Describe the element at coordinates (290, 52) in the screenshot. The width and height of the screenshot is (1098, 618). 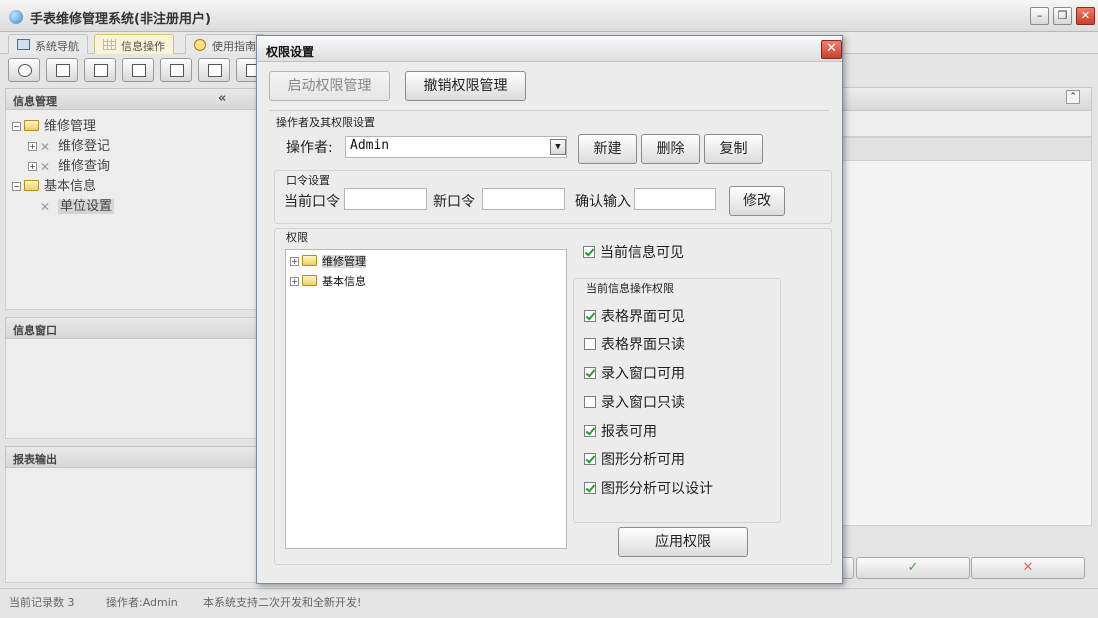
I see `dialog-title: 权限设置` at that location.